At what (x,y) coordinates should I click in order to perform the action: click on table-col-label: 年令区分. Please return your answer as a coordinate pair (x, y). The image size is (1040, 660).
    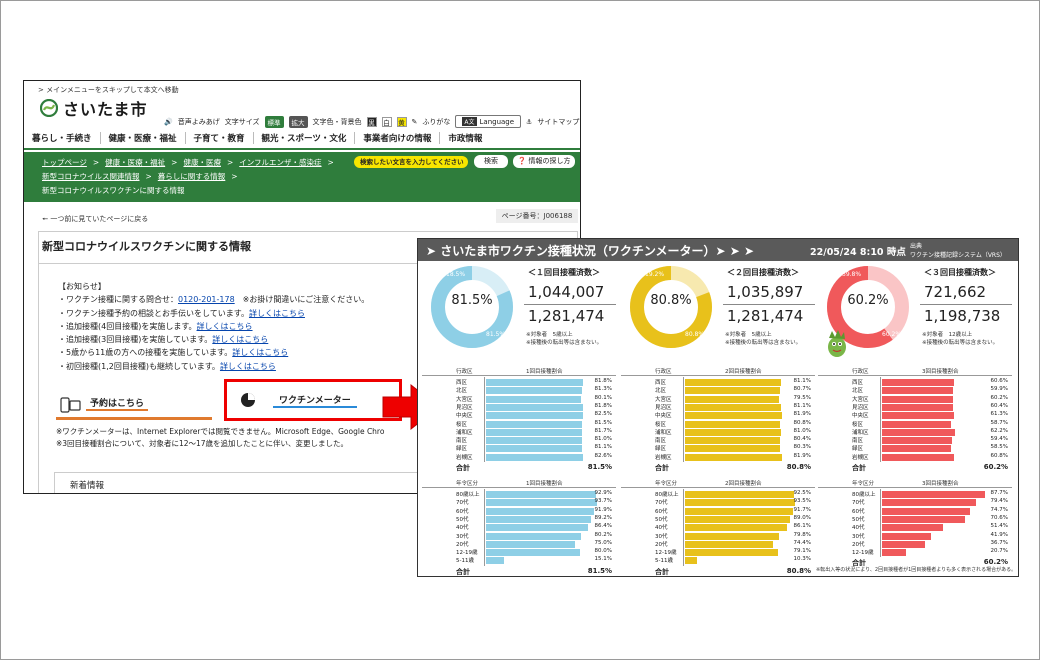
    Looking at the image, I should click on (863, 484).